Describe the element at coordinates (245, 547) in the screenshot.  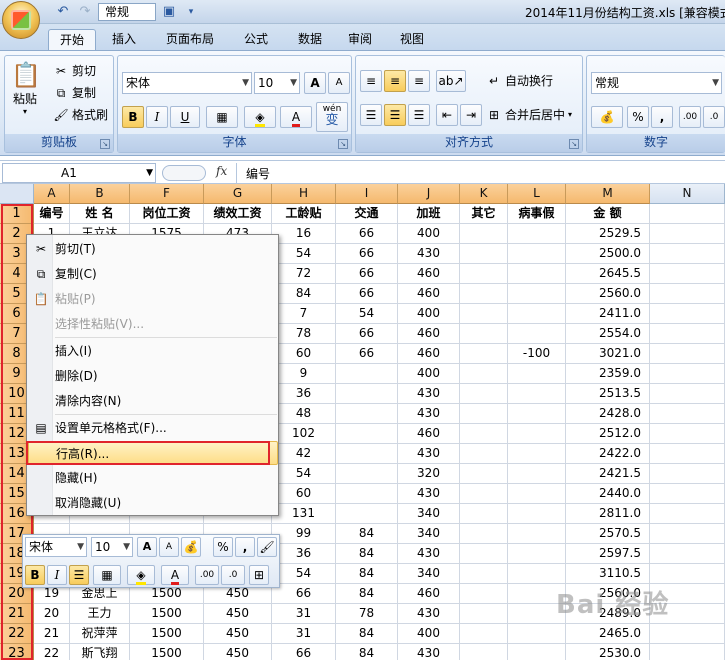
I see `mini-comma-button: ,` at that location.